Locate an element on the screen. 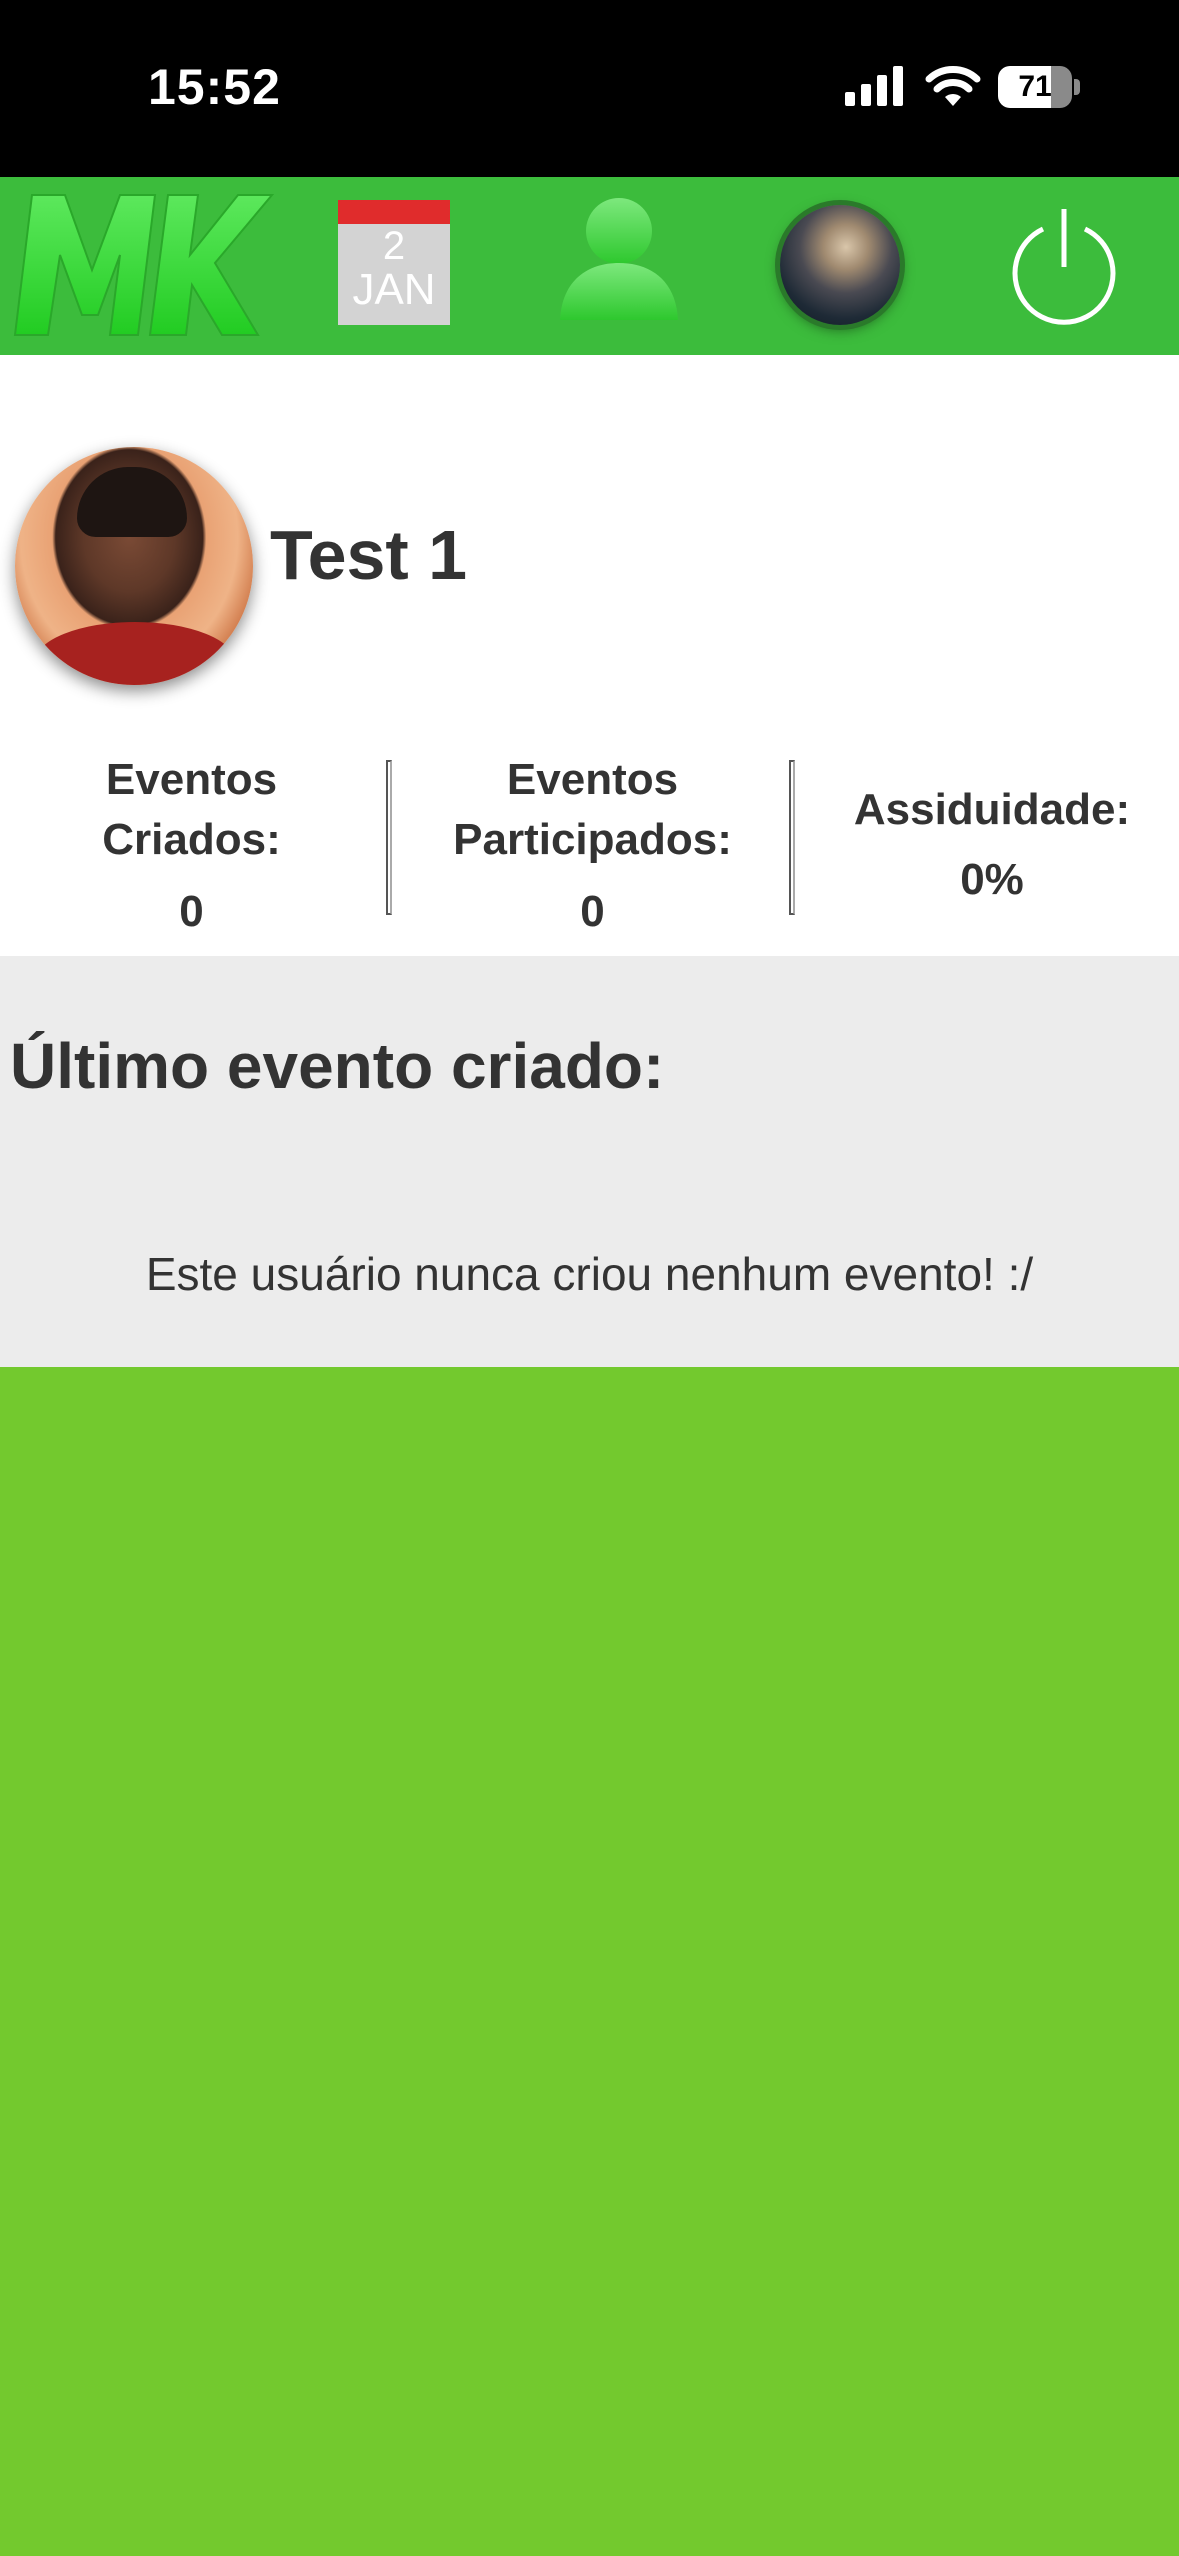 The width and height of the screenshot is (1179, 2556). stat-eventos-participados: Eventos Participados: 0 is located at coordinates (592, 846).